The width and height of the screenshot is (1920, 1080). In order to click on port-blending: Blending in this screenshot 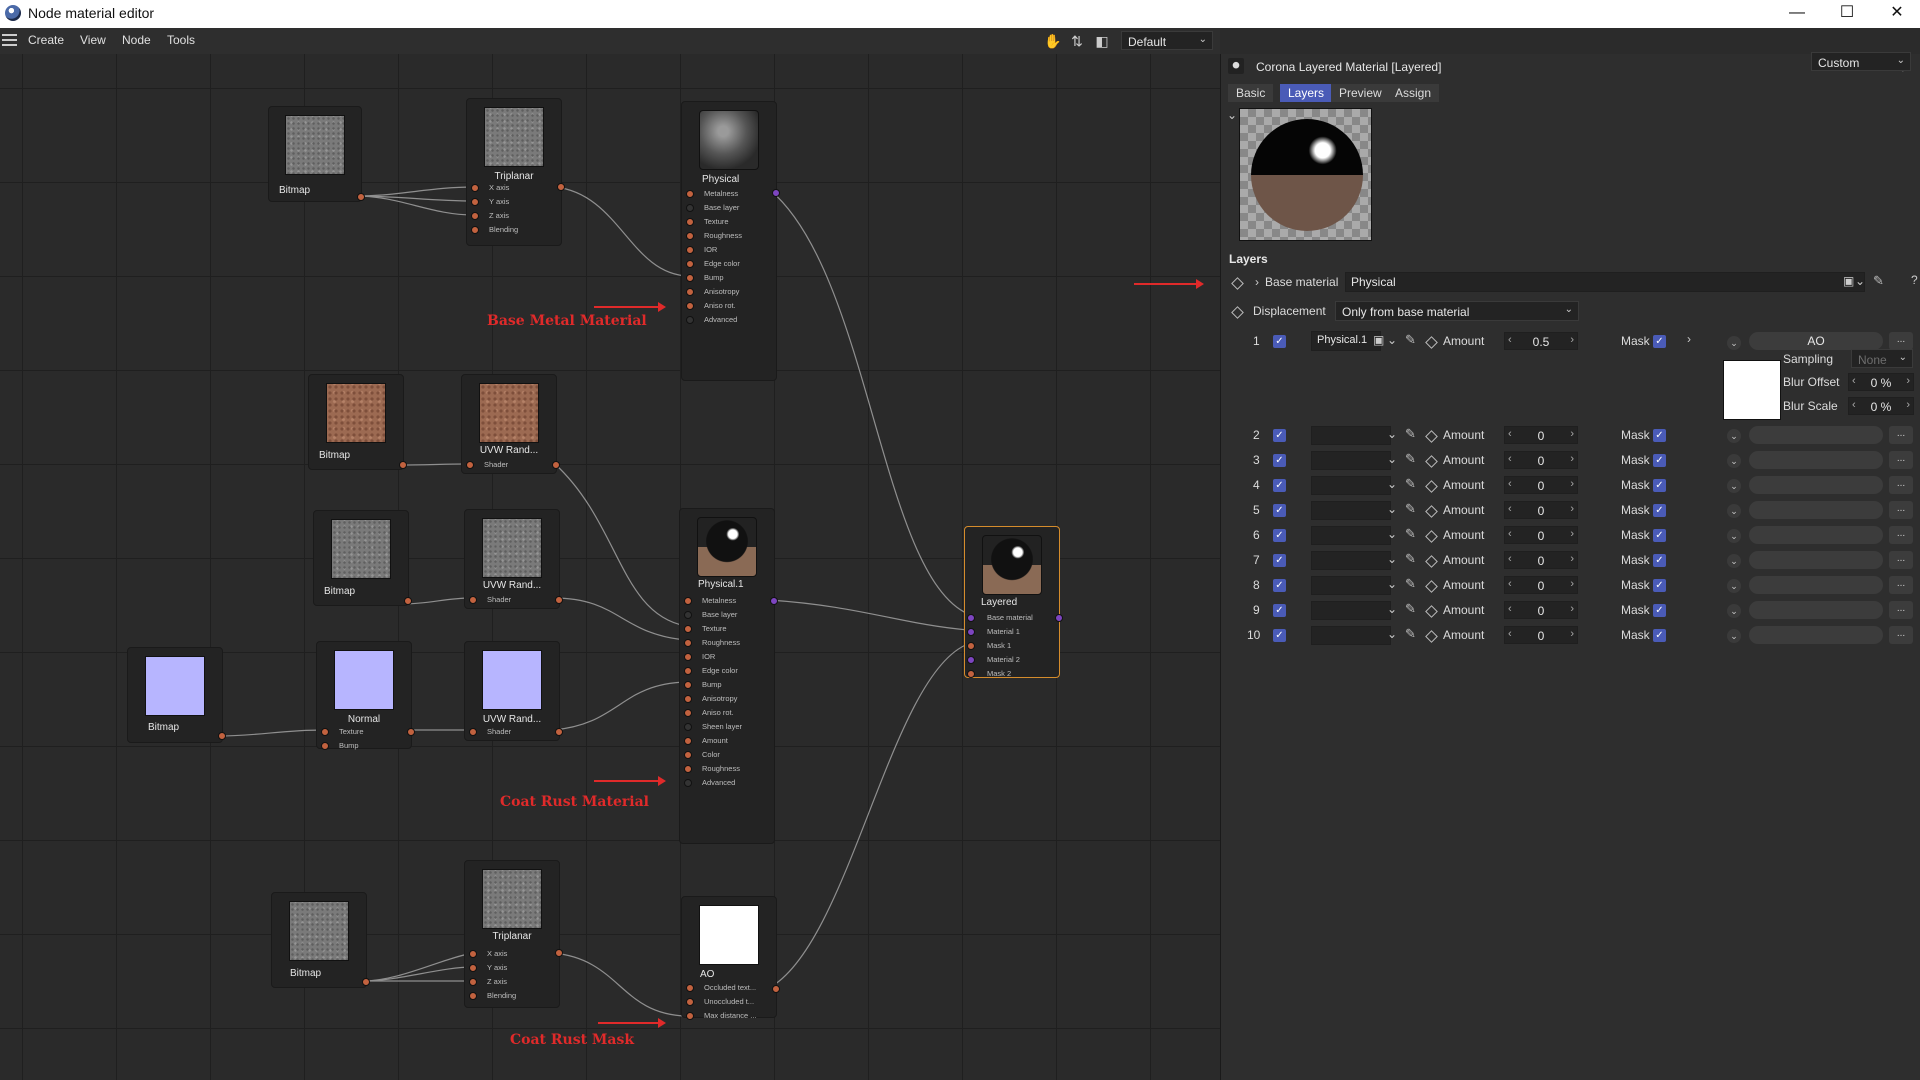, I will do `click(512, 996)`.